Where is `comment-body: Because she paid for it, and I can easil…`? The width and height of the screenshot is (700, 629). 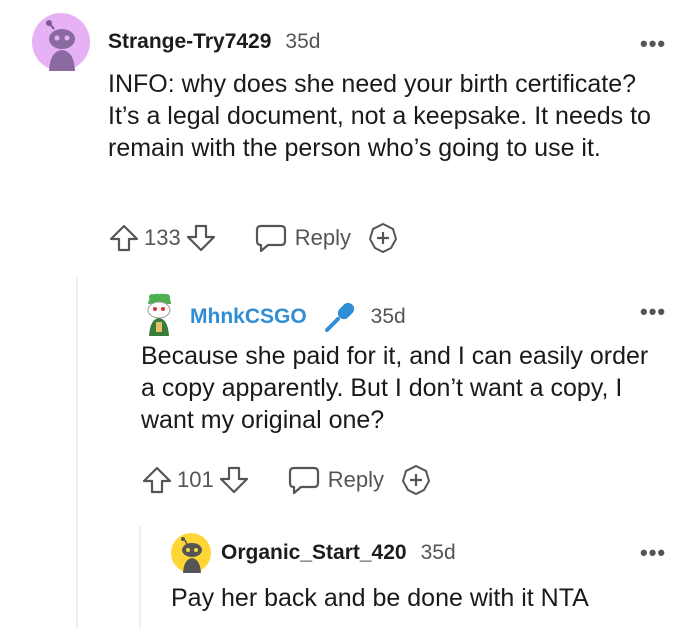 comment-body: Because she paid for it, and I can easil… is located at coordinates (395, 388).